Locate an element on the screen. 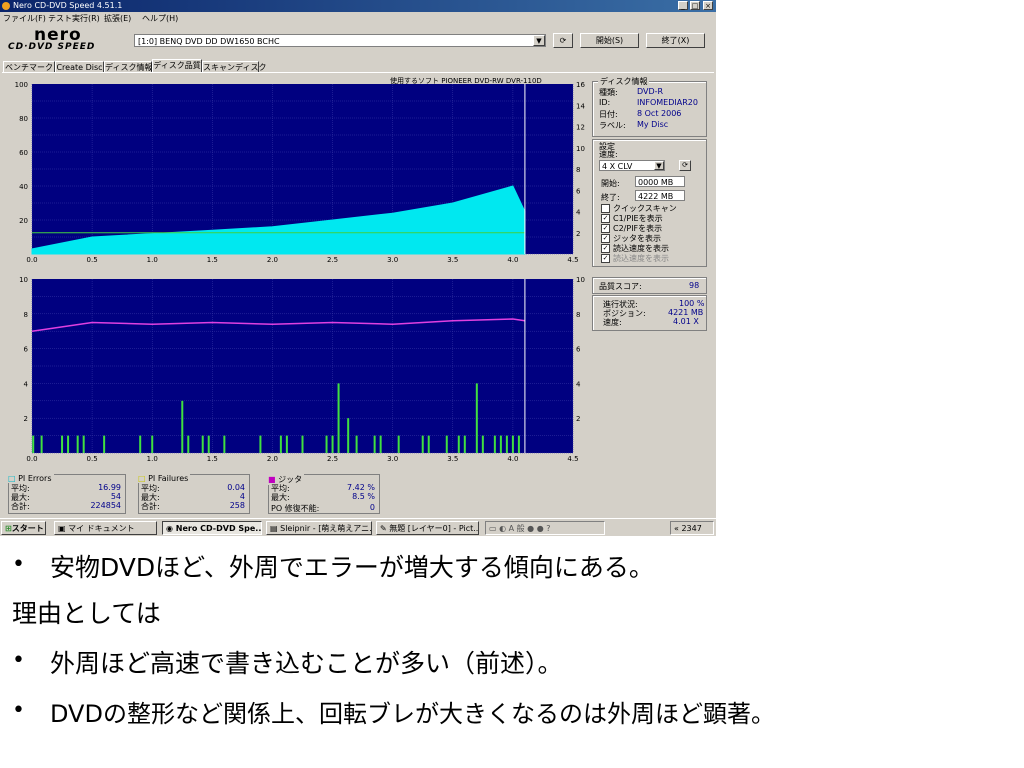 Image resolution: width=1024 pixels, height=768 pixels. tray-icons-glyphs: ▭ ◐ A 般 ● ● ? is located at coordinates (520, 528).